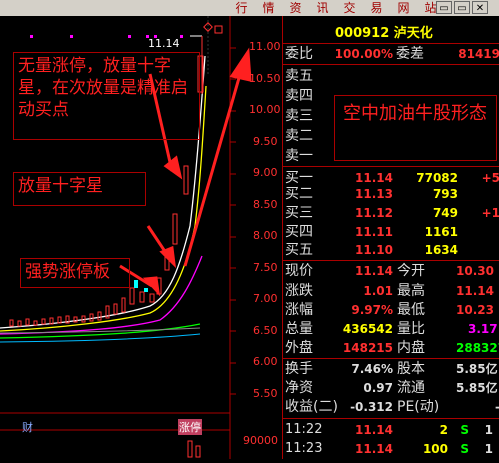  I want to click on tick-volume: 100, so click(435, 449).